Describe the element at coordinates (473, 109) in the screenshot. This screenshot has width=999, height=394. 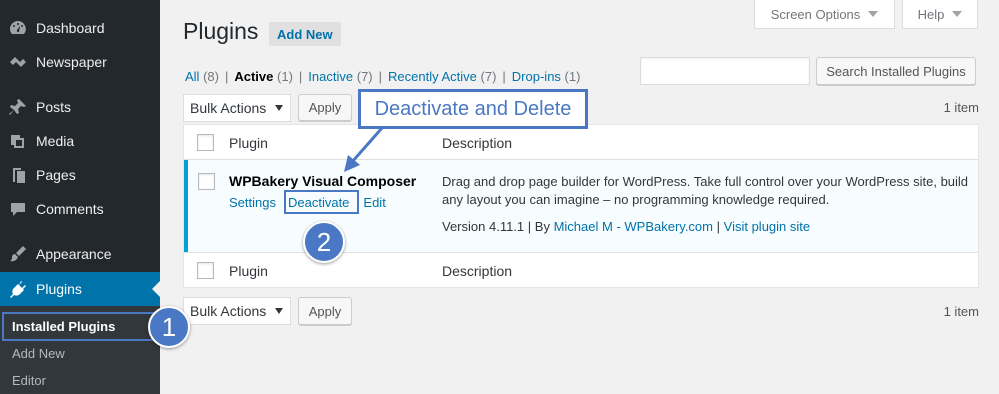
I see `deactivate-delete-callout: Deactivate and Delete` at that location.